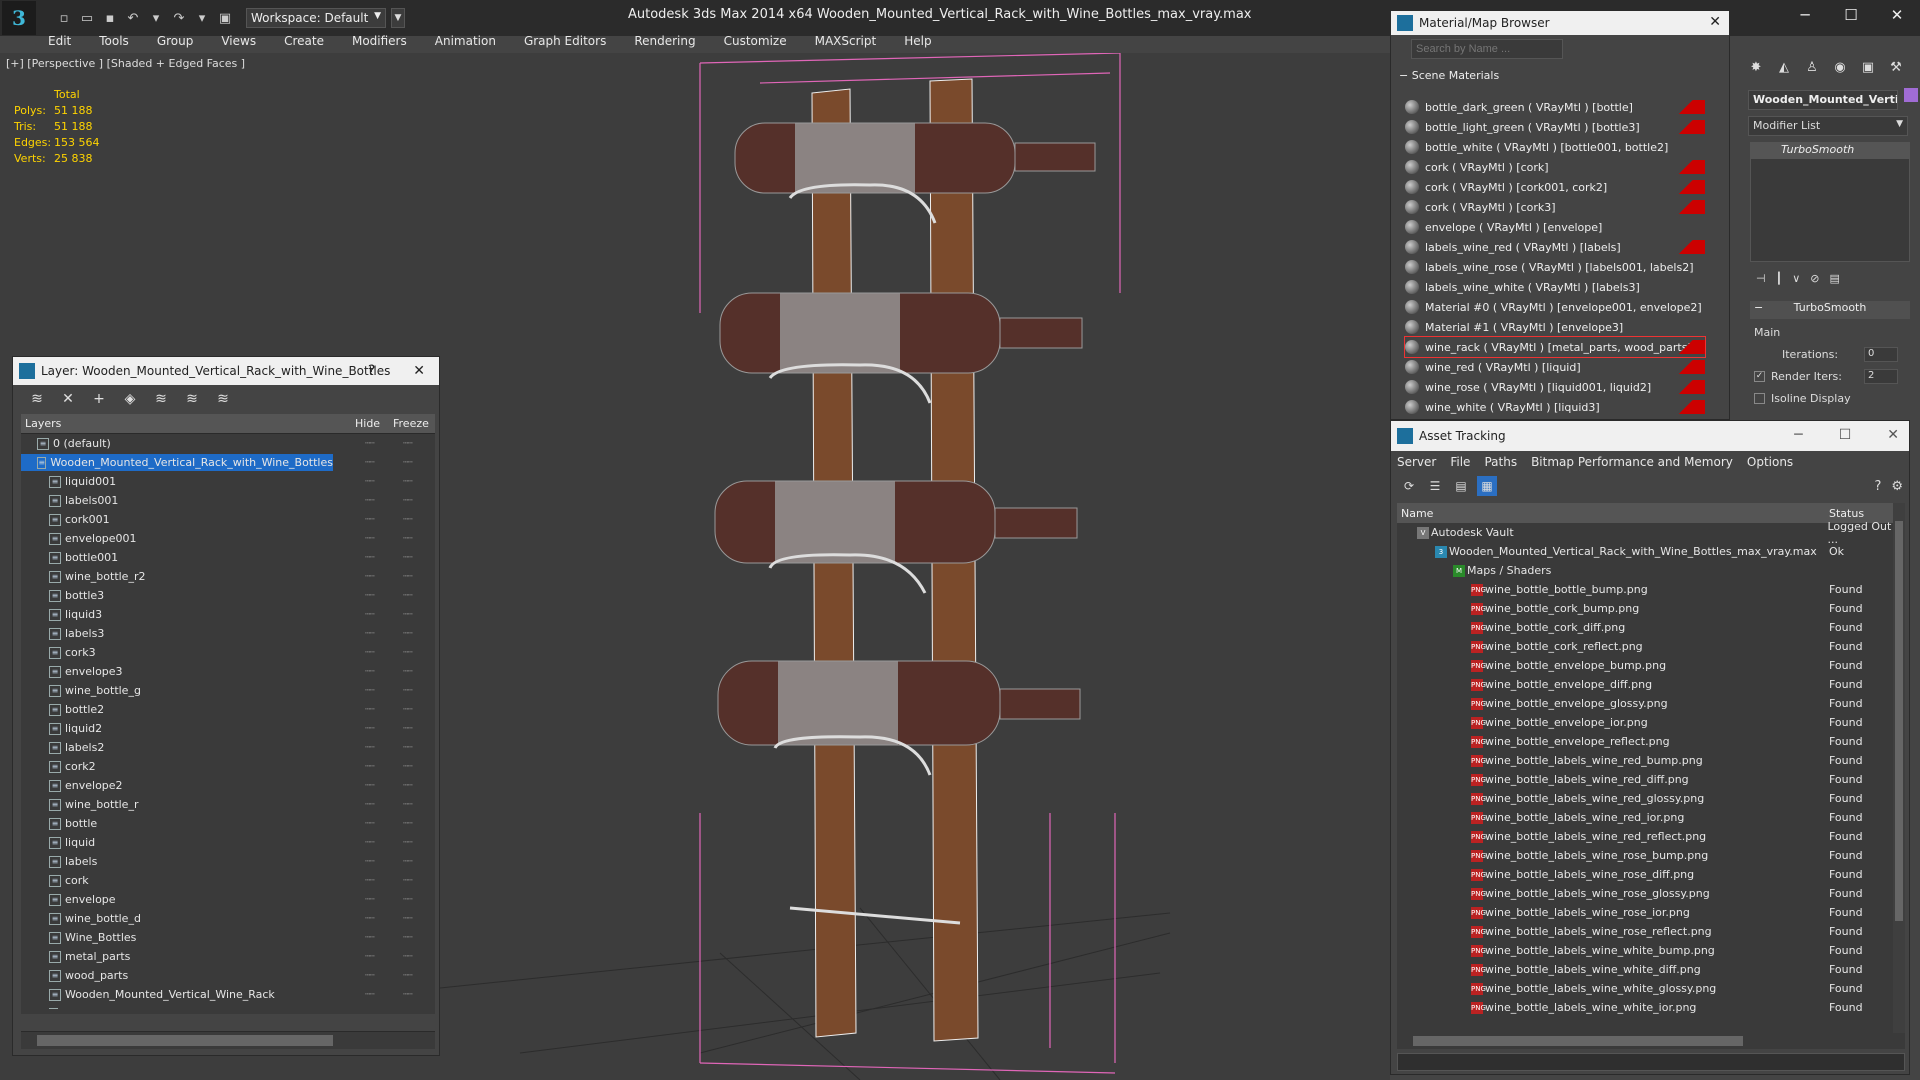  What do you see at coordinates (228, 709) in the screenshot?
I see `layer-row: ≡ bottle2 ┄┄ ┄┄` at bounding box center [228, 709].